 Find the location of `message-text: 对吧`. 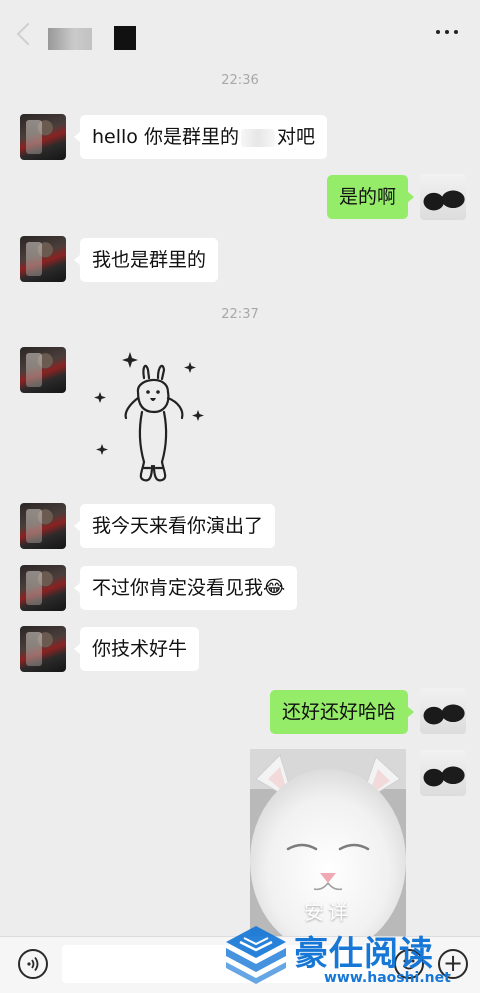

message-text: 对吧 is located at coordinates (295, 137).